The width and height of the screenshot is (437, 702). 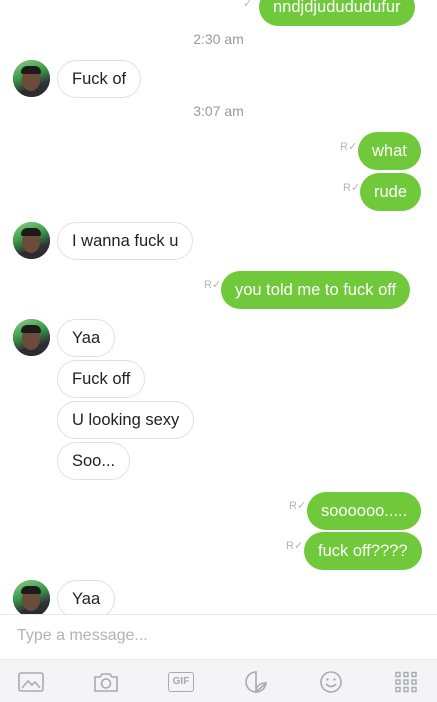 I want to click on gif-icon: GIF, so click(x=181, y=682).